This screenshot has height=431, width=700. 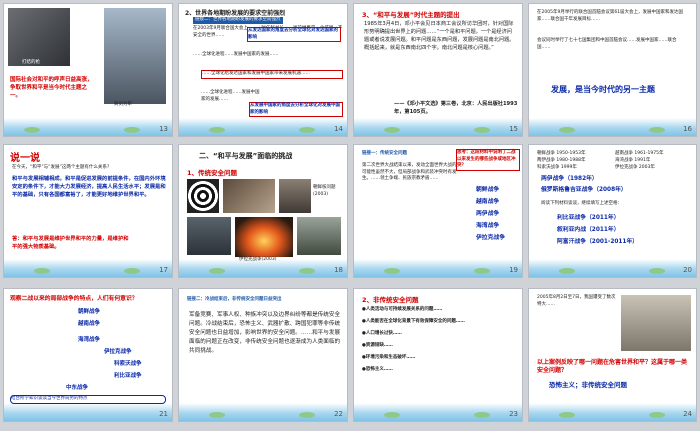 I want to click on slide-heading: 2、非传统安全问题, so click(x=390, y=300).